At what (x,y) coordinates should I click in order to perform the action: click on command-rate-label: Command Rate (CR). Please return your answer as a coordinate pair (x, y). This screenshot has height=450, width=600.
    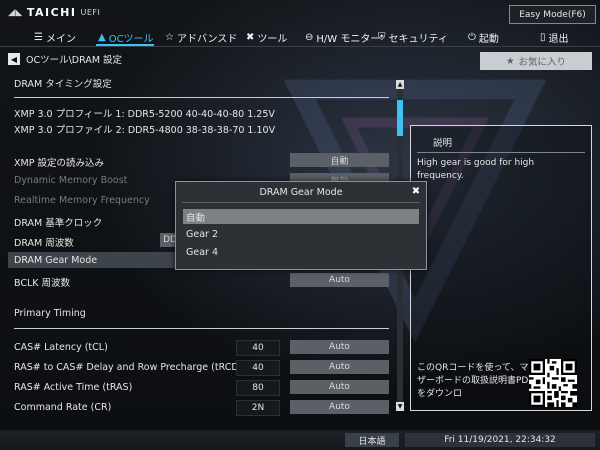
    Looking at the image, I should click on (62, 407).